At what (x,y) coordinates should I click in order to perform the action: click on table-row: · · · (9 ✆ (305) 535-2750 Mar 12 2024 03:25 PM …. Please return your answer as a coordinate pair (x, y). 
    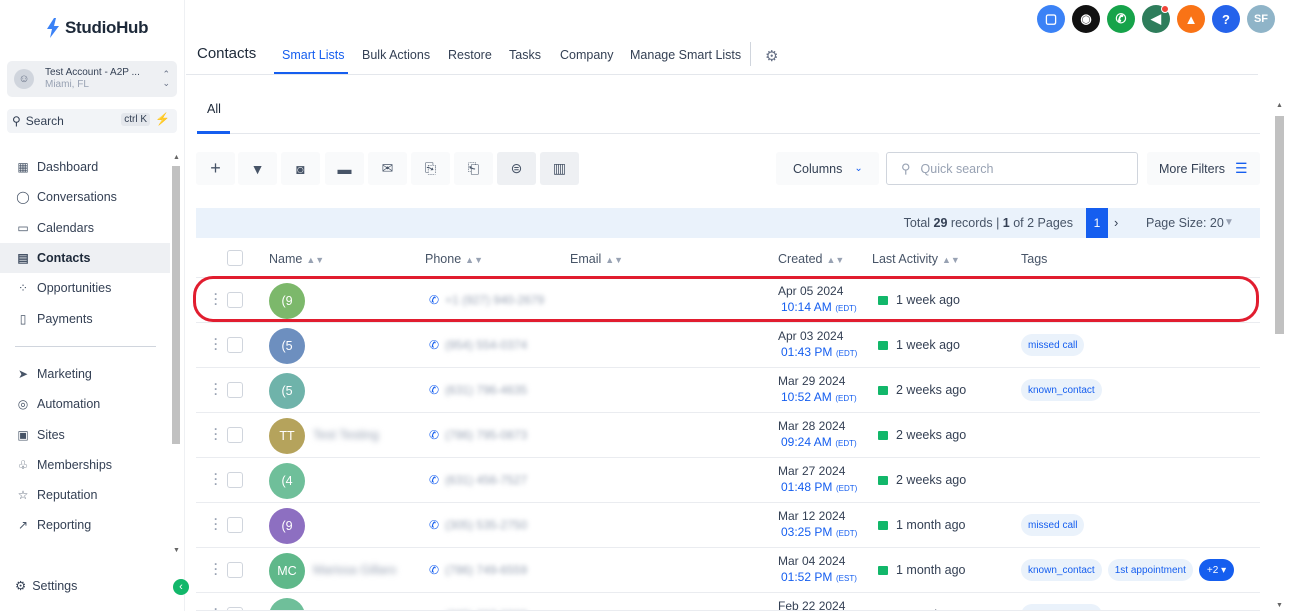
    Looking at the image, I should click on (728, 525).